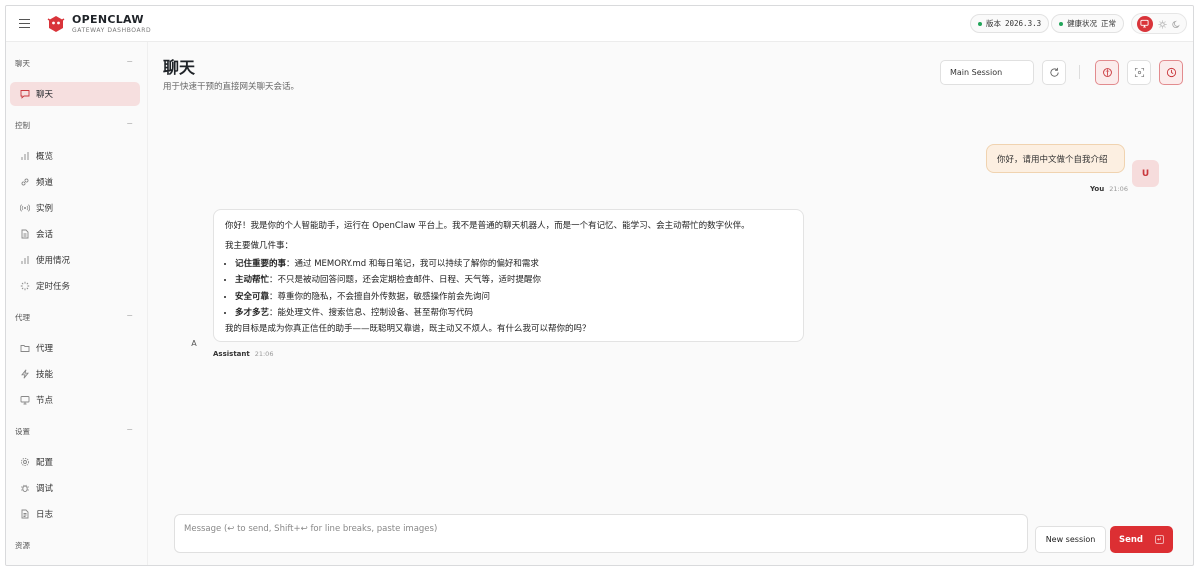  I want to click on send-button: Send ↵, so click(1141, 539).